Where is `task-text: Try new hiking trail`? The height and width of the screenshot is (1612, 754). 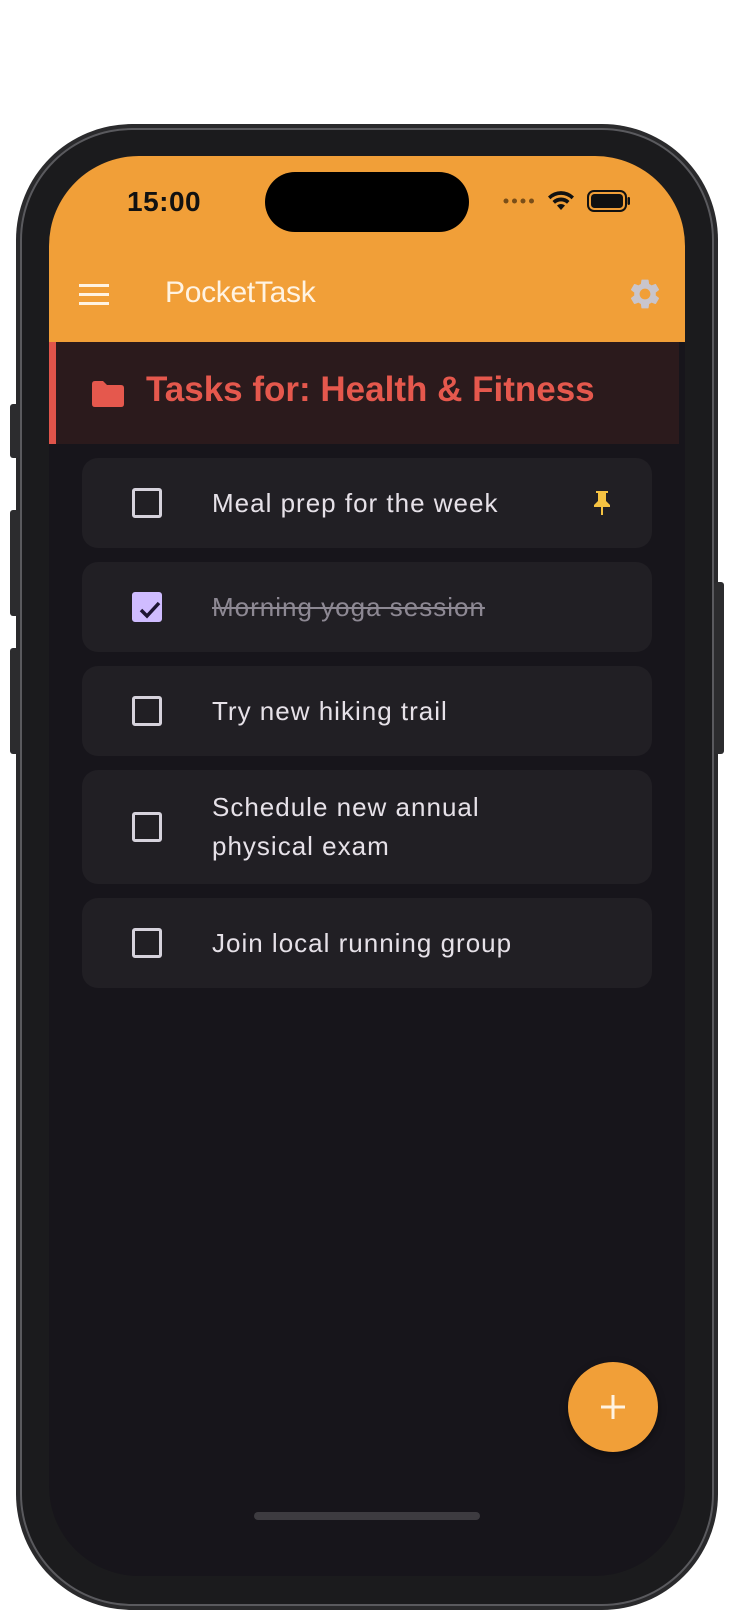
task-text: Try new hiking trail is located at coordinates (330, 710).